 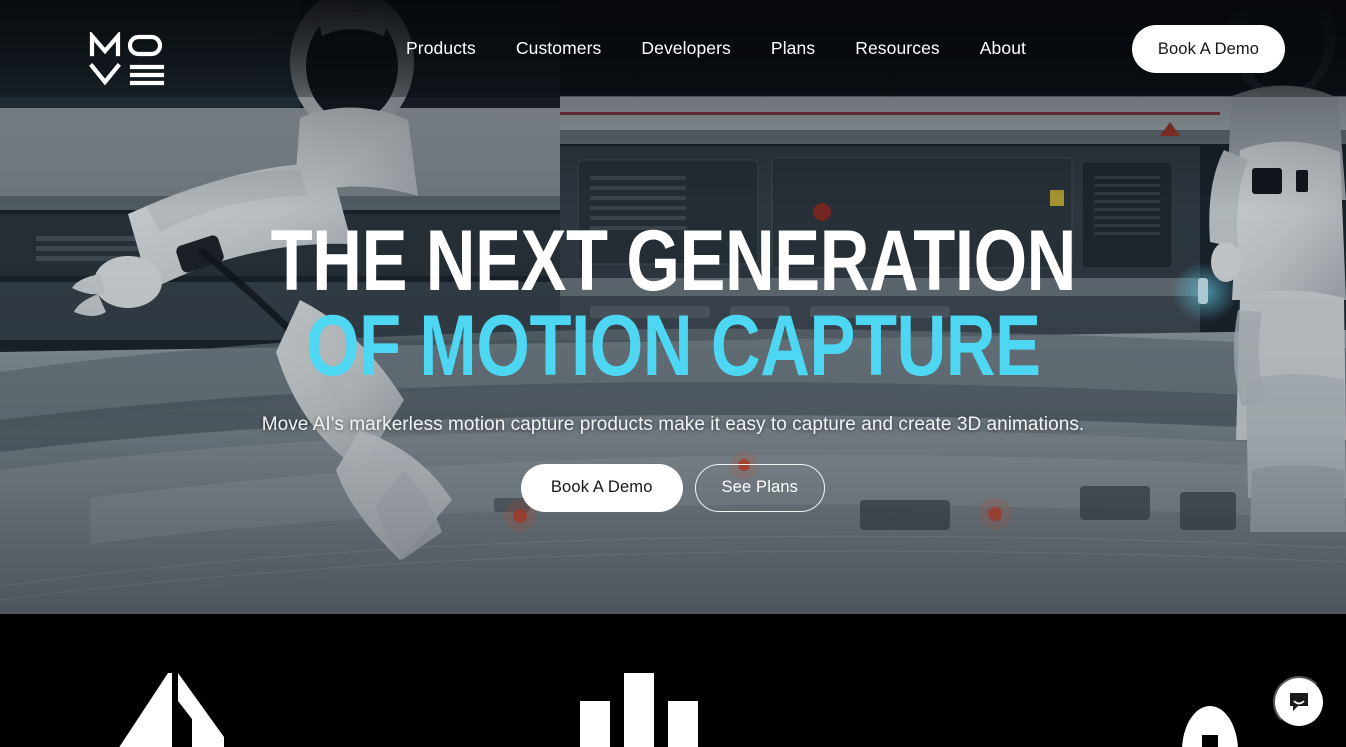 What do you see at coordinates (897, 48) in the screenshot?
I see `nav-item-resources: Resources` at bounding box center [897, 48].